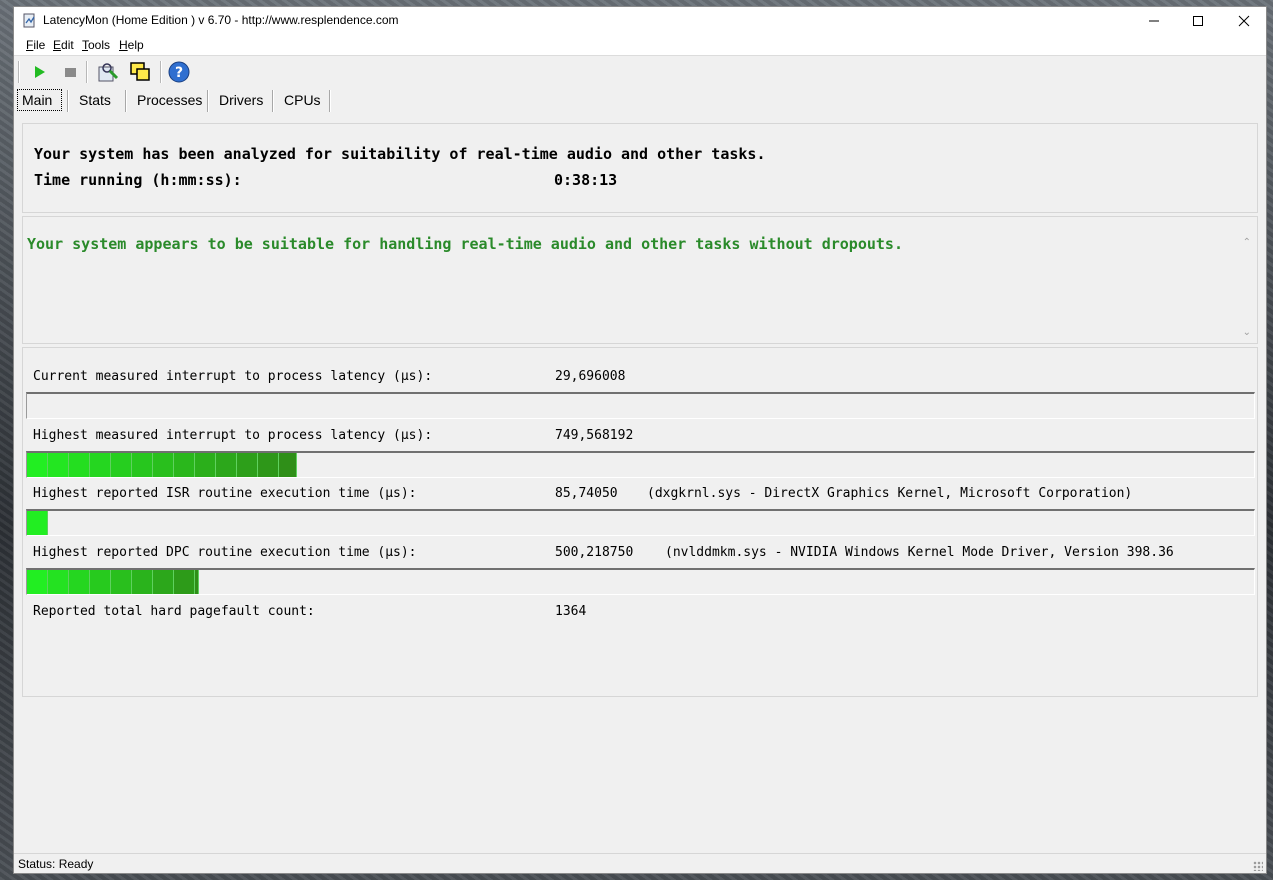 This screenshot has height=880, width=1273. I want to click on highest-latency-bar-fill, so click(162, 465).